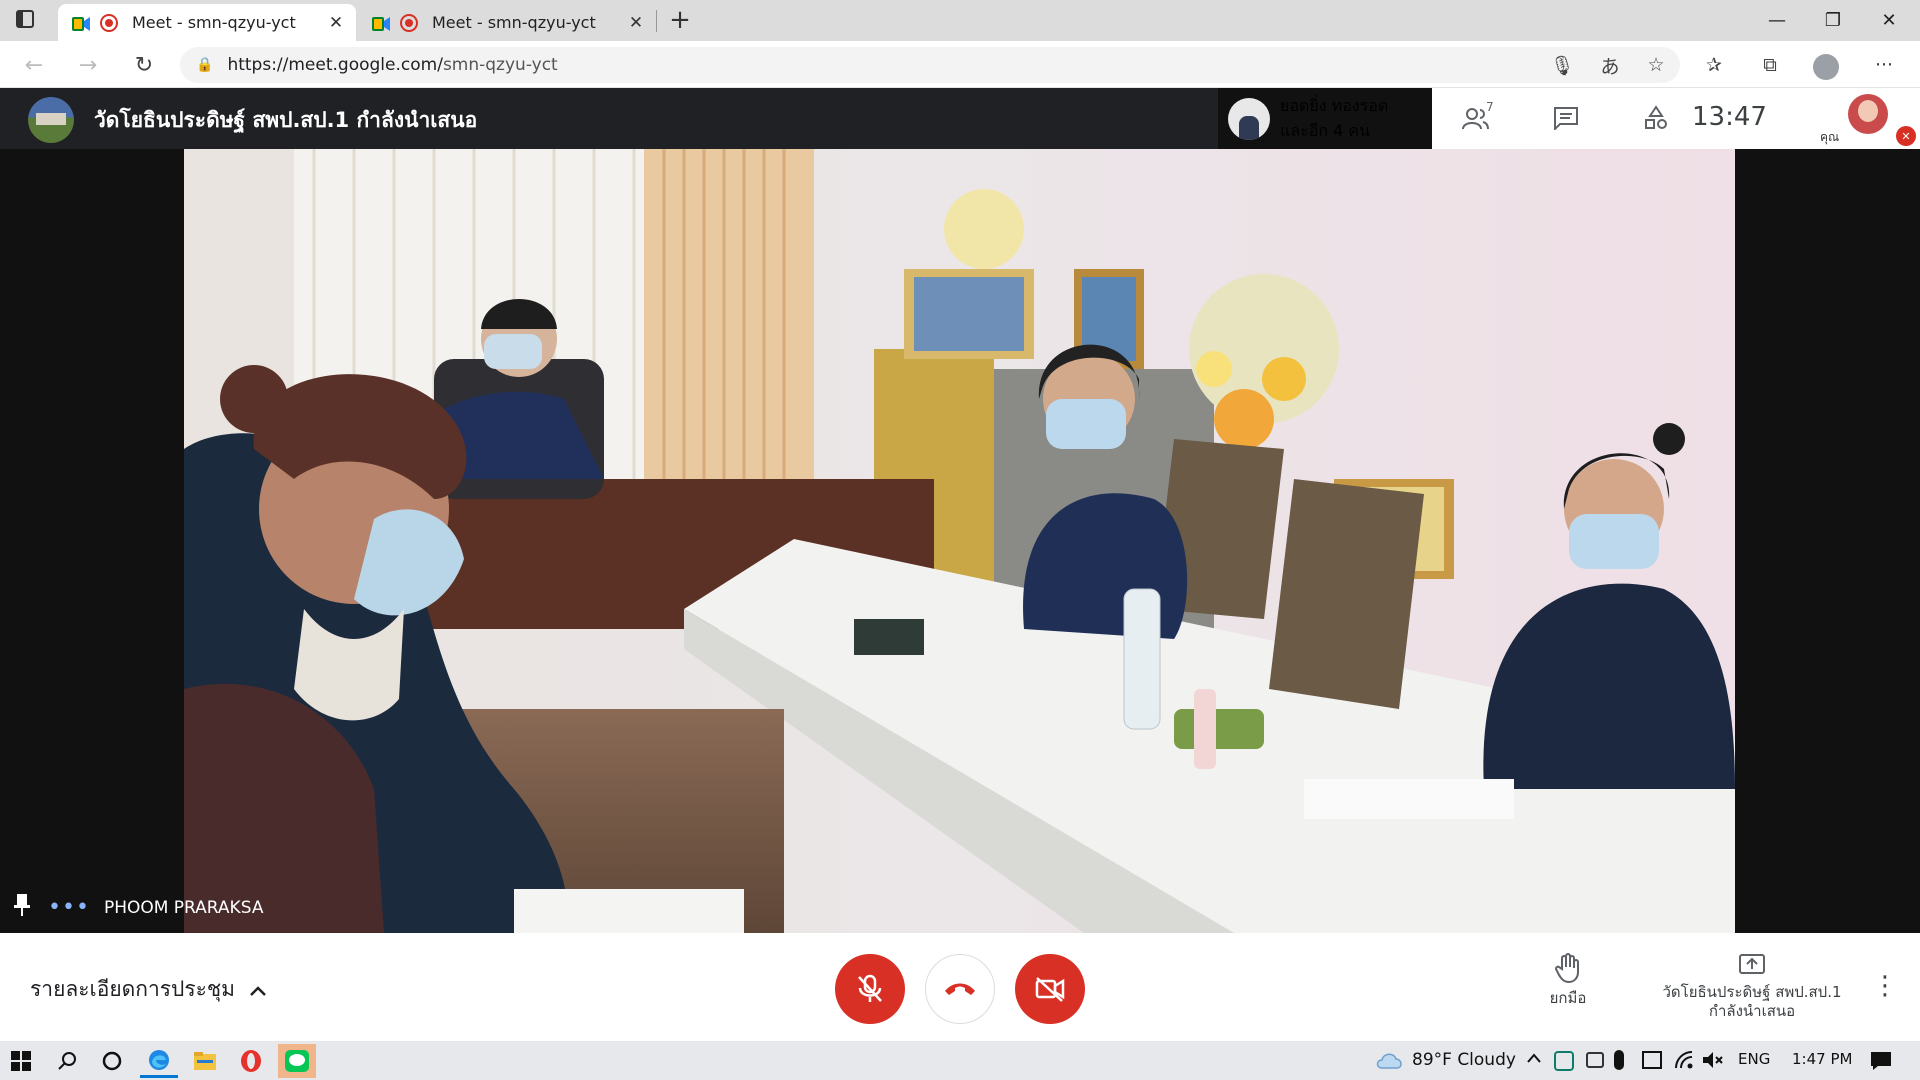 The height and width of the screenshot is (1080, 1920). What do you see at coordinates (205, 1061) in the screenshot?
I see `file-explorer-icon` at bounding box center [205, 1061].